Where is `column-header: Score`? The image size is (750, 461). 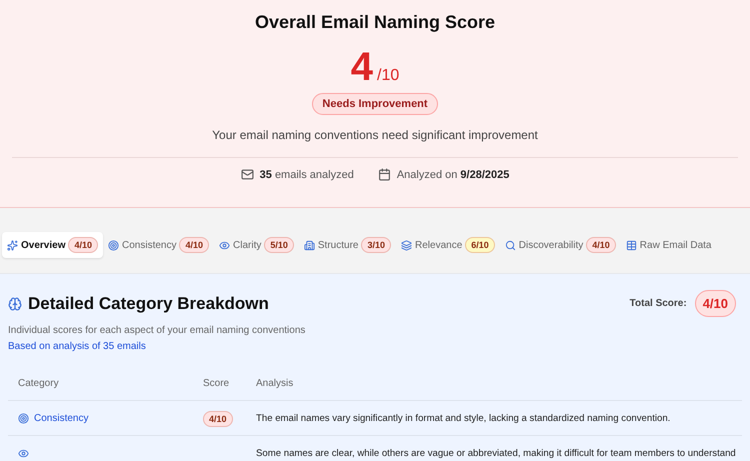 column-header: Score is located at coordinates (216, 383).